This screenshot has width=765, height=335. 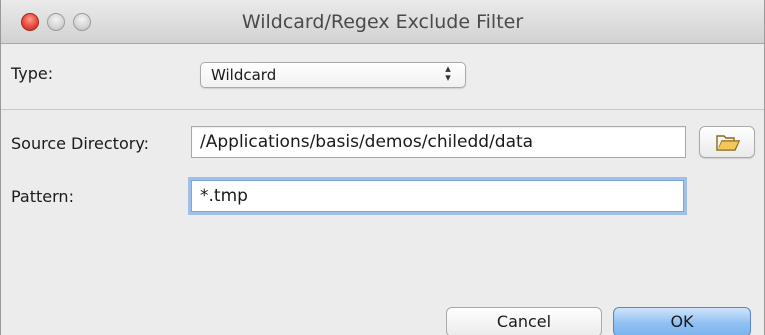 I want to click on type-select: Wildcard ▴ ▾, so click(x=333, y=75).